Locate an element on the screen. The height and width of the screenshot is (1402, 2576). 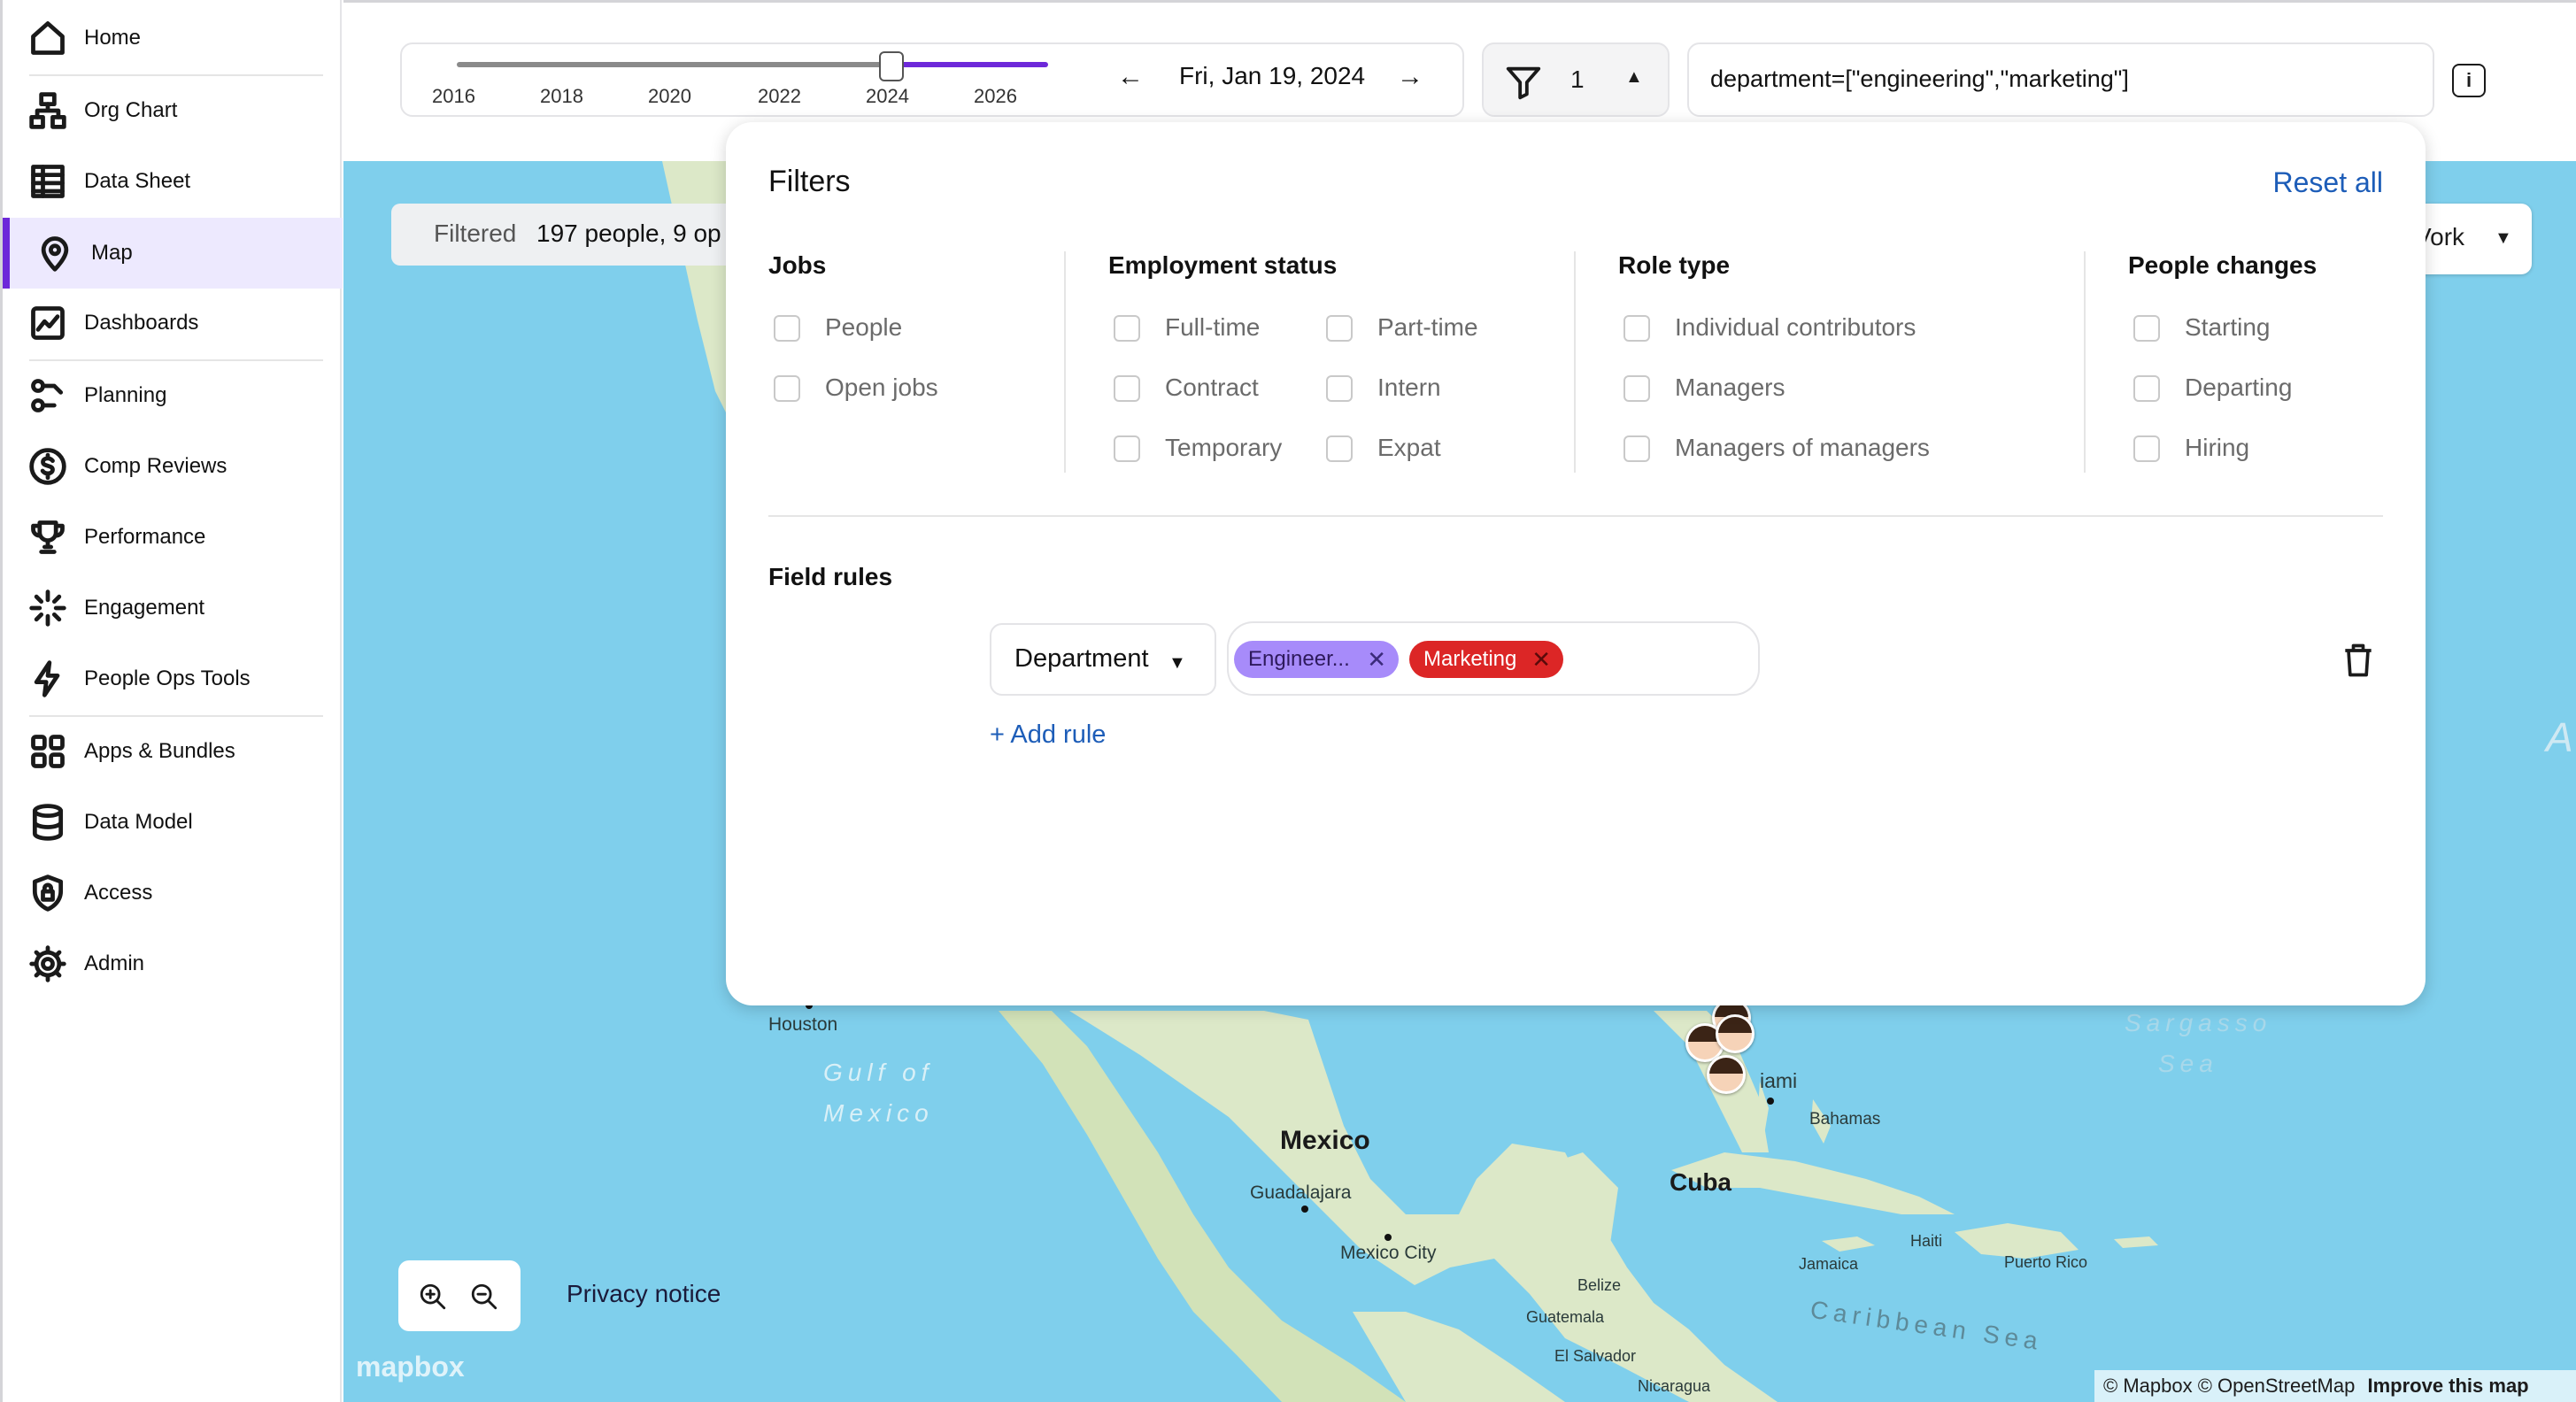
sidebar-item-org-chart: Org Chart is located at coordinates (173, 110).